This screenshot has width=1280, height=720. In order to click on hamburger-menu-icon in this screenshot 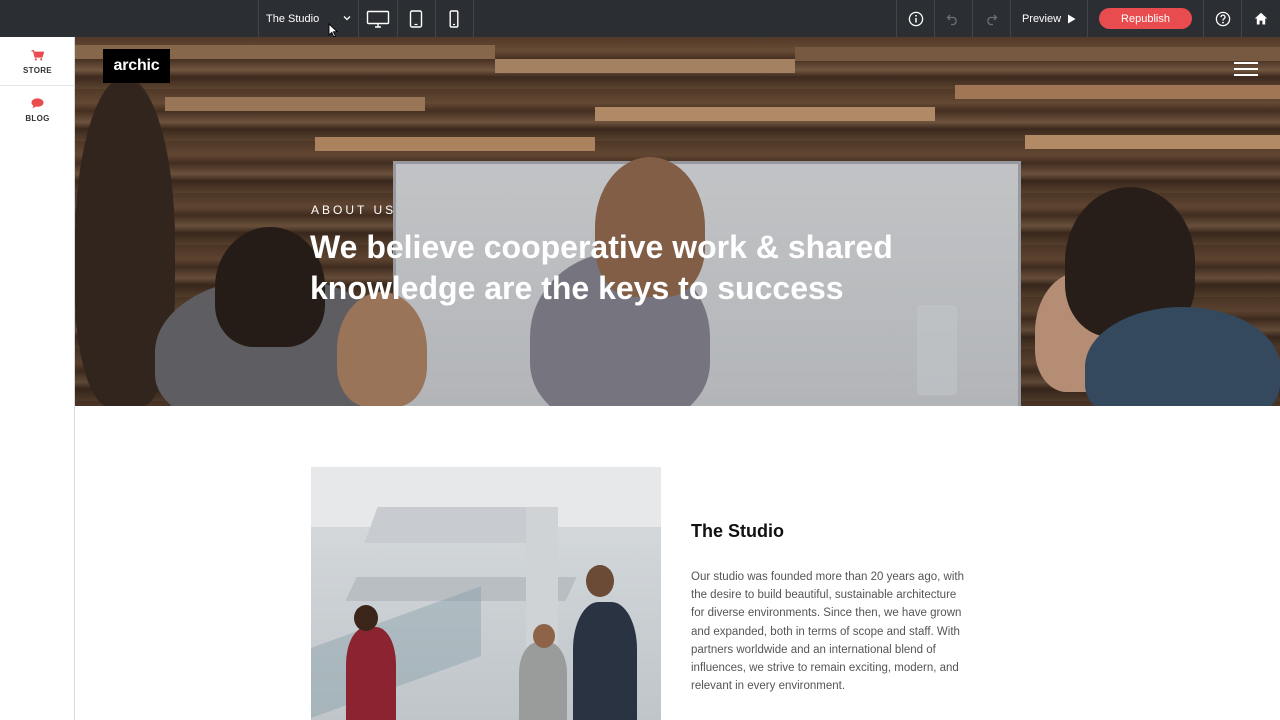, I will do `click(1246, 70)`.